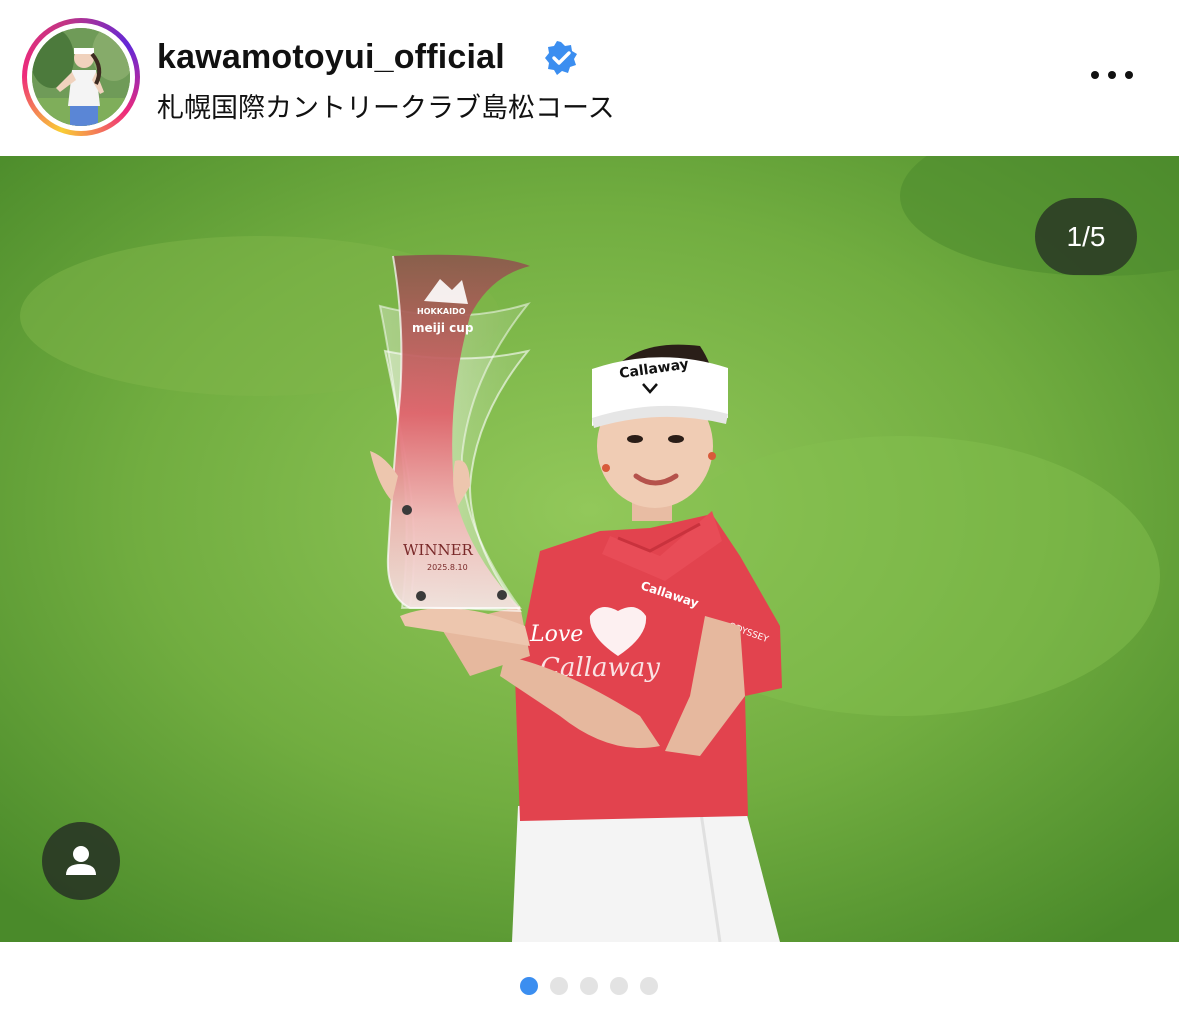 This screenshot has height=1023, width=1179. What do you see at coordinates (386, 105) in the screenshot?
I see `location-link: 札幌国際カントリークラブ島松コース` at bounding box center [386, 105].